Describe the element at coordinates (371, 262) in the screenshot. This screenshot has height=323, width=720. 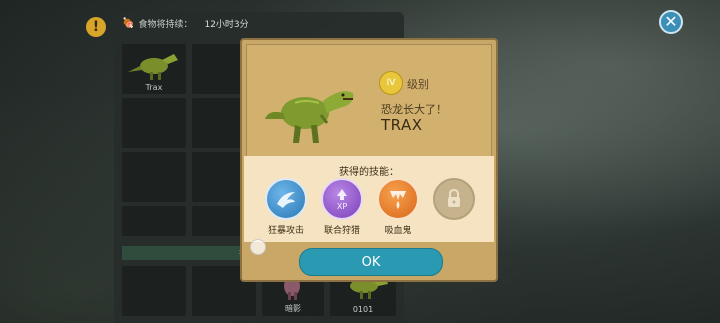
I see `ok-button: OK` at that location.